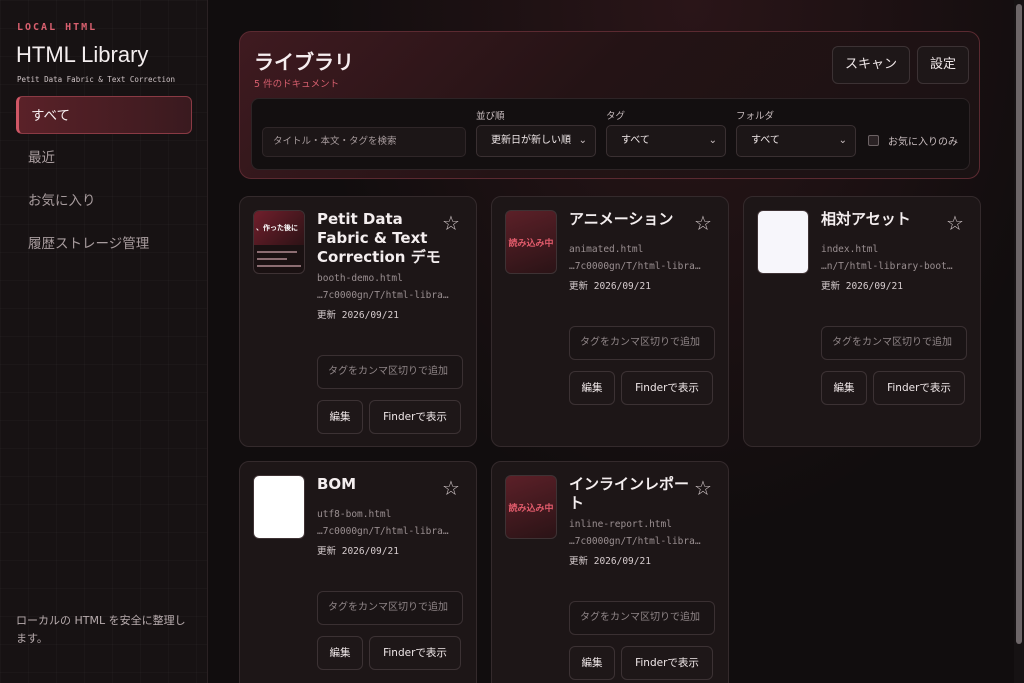 The width and height of the screenshot is (1024, 683). I want to click on file-name: utf8-bom.html, so click(354, 514).